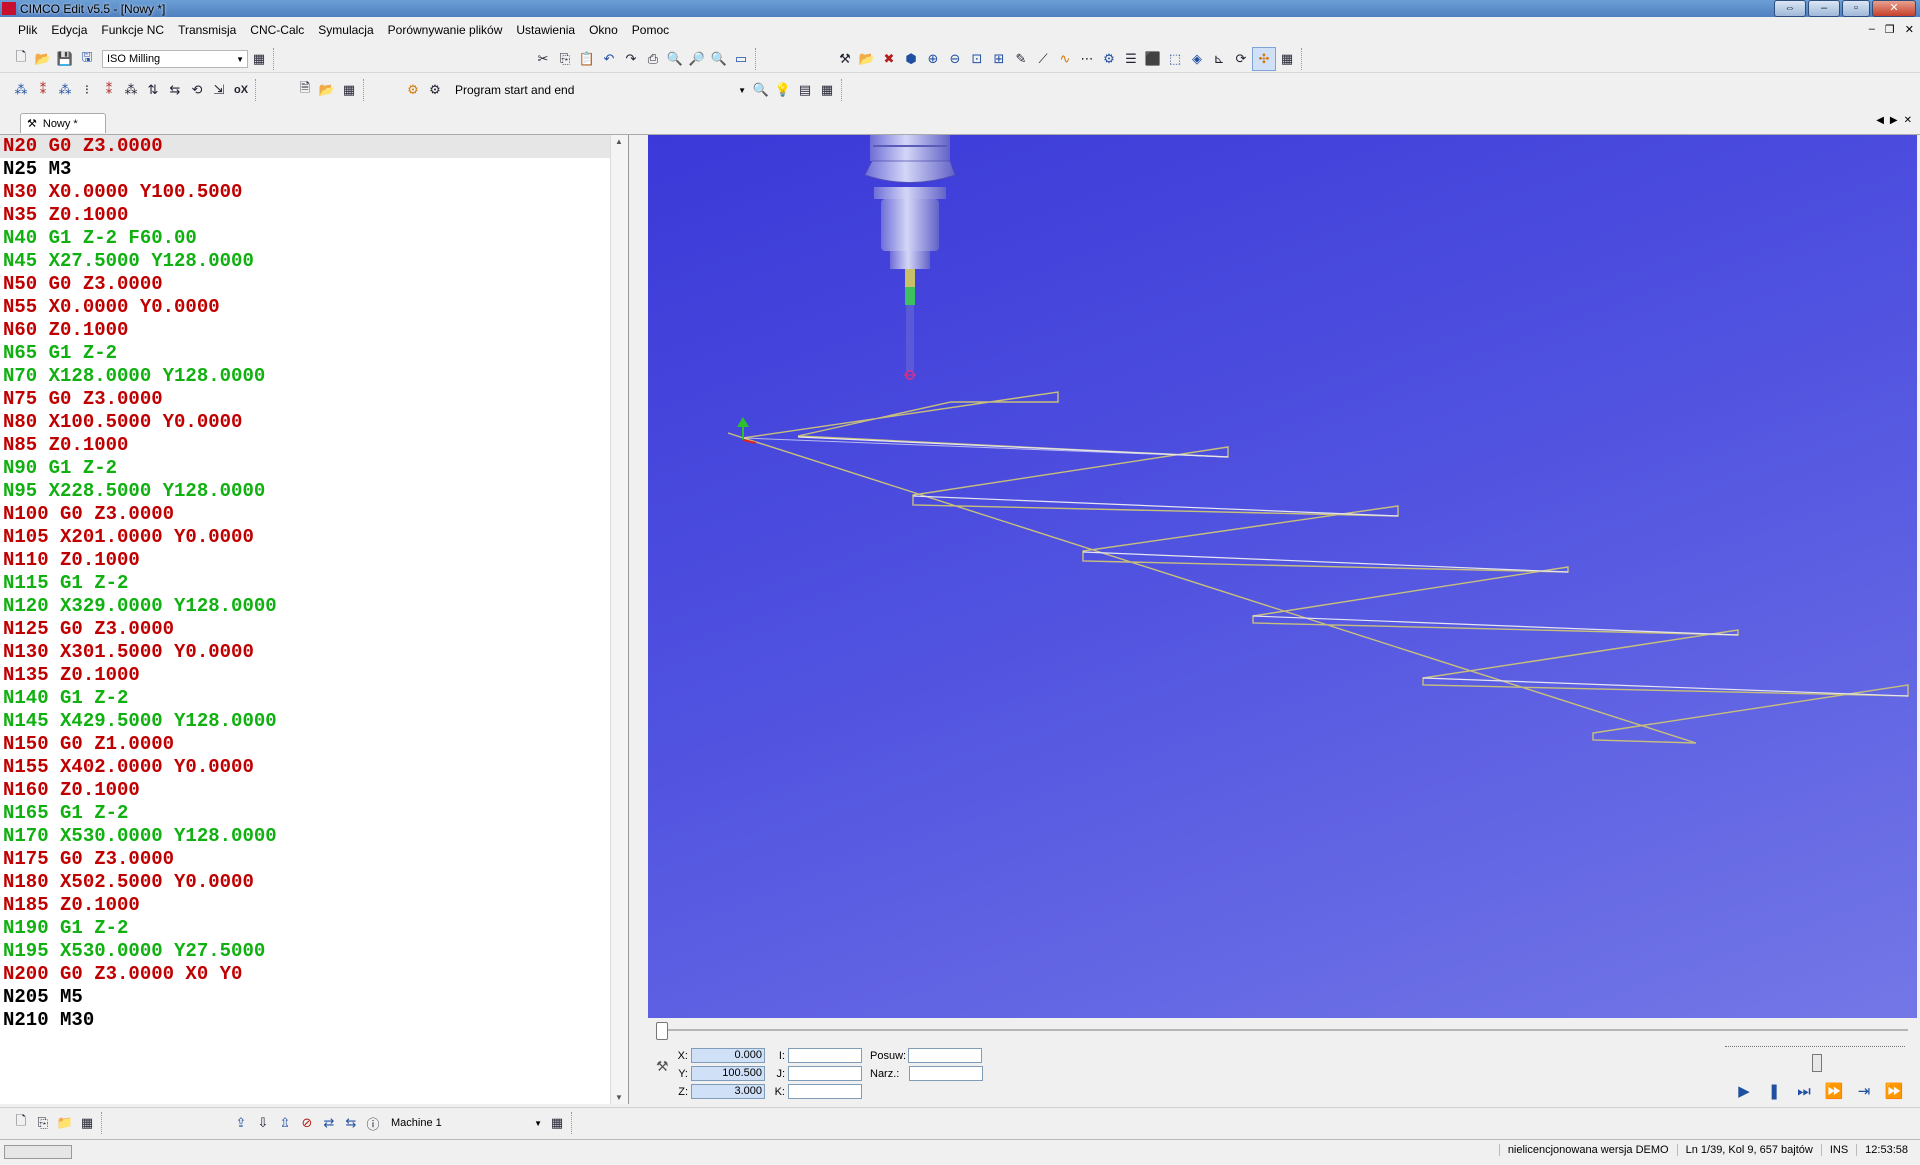 Image resolution: width=1920 pixels, height=1165 pixels. Describe the element at coordinates (1087, 59) in the screenshot. I see `rapid-icon: ⋯` at that location.